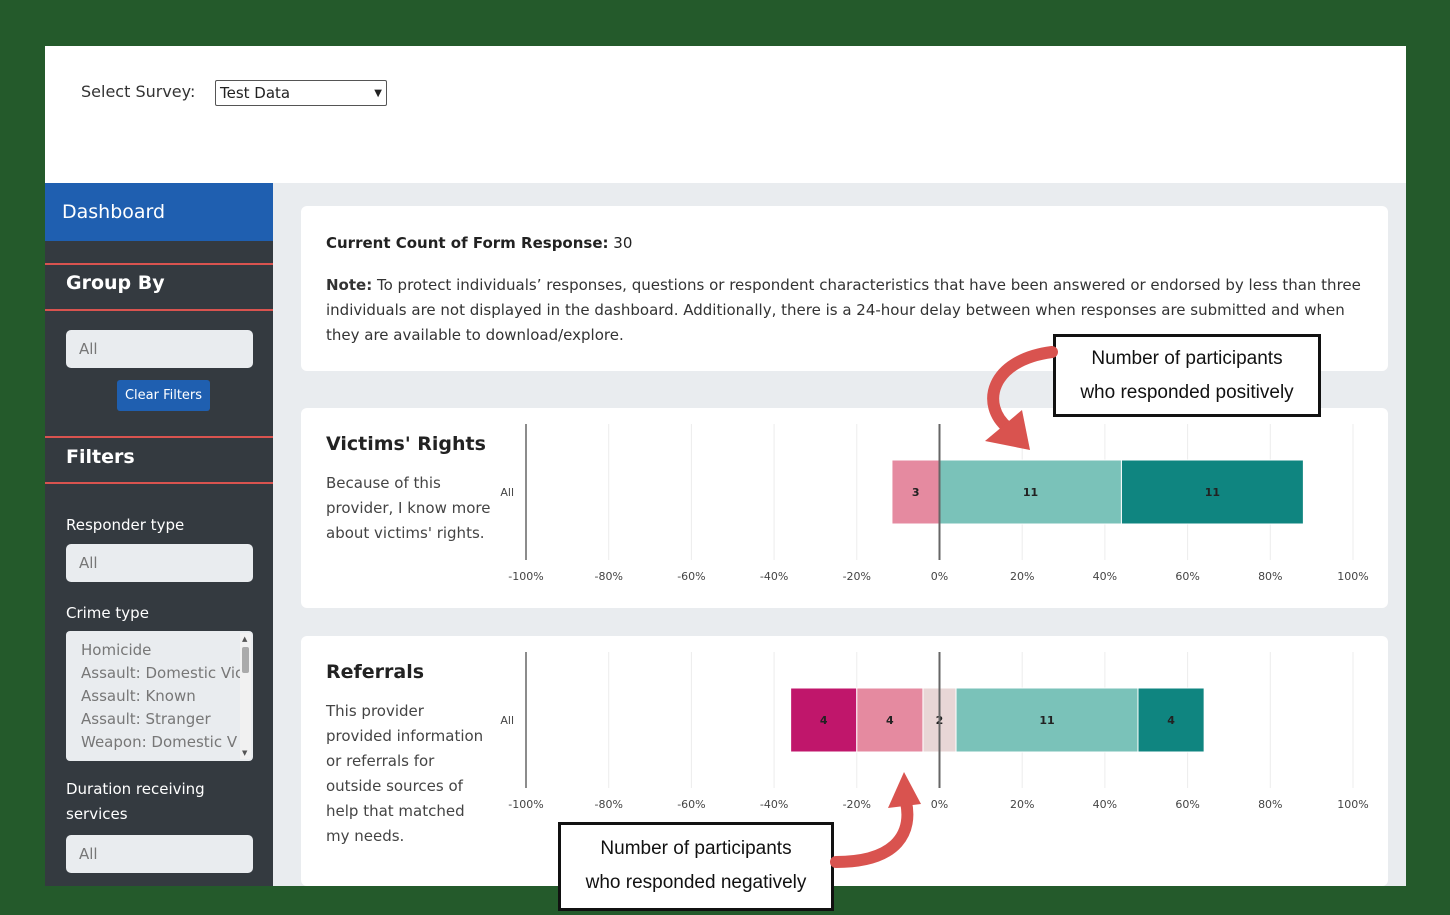 This screenshot has width=1450, height=915. What do you see at coordinates (904, 790) in the screenshot?
I see `negative-arrowhead` at bounding box center [904, 790].